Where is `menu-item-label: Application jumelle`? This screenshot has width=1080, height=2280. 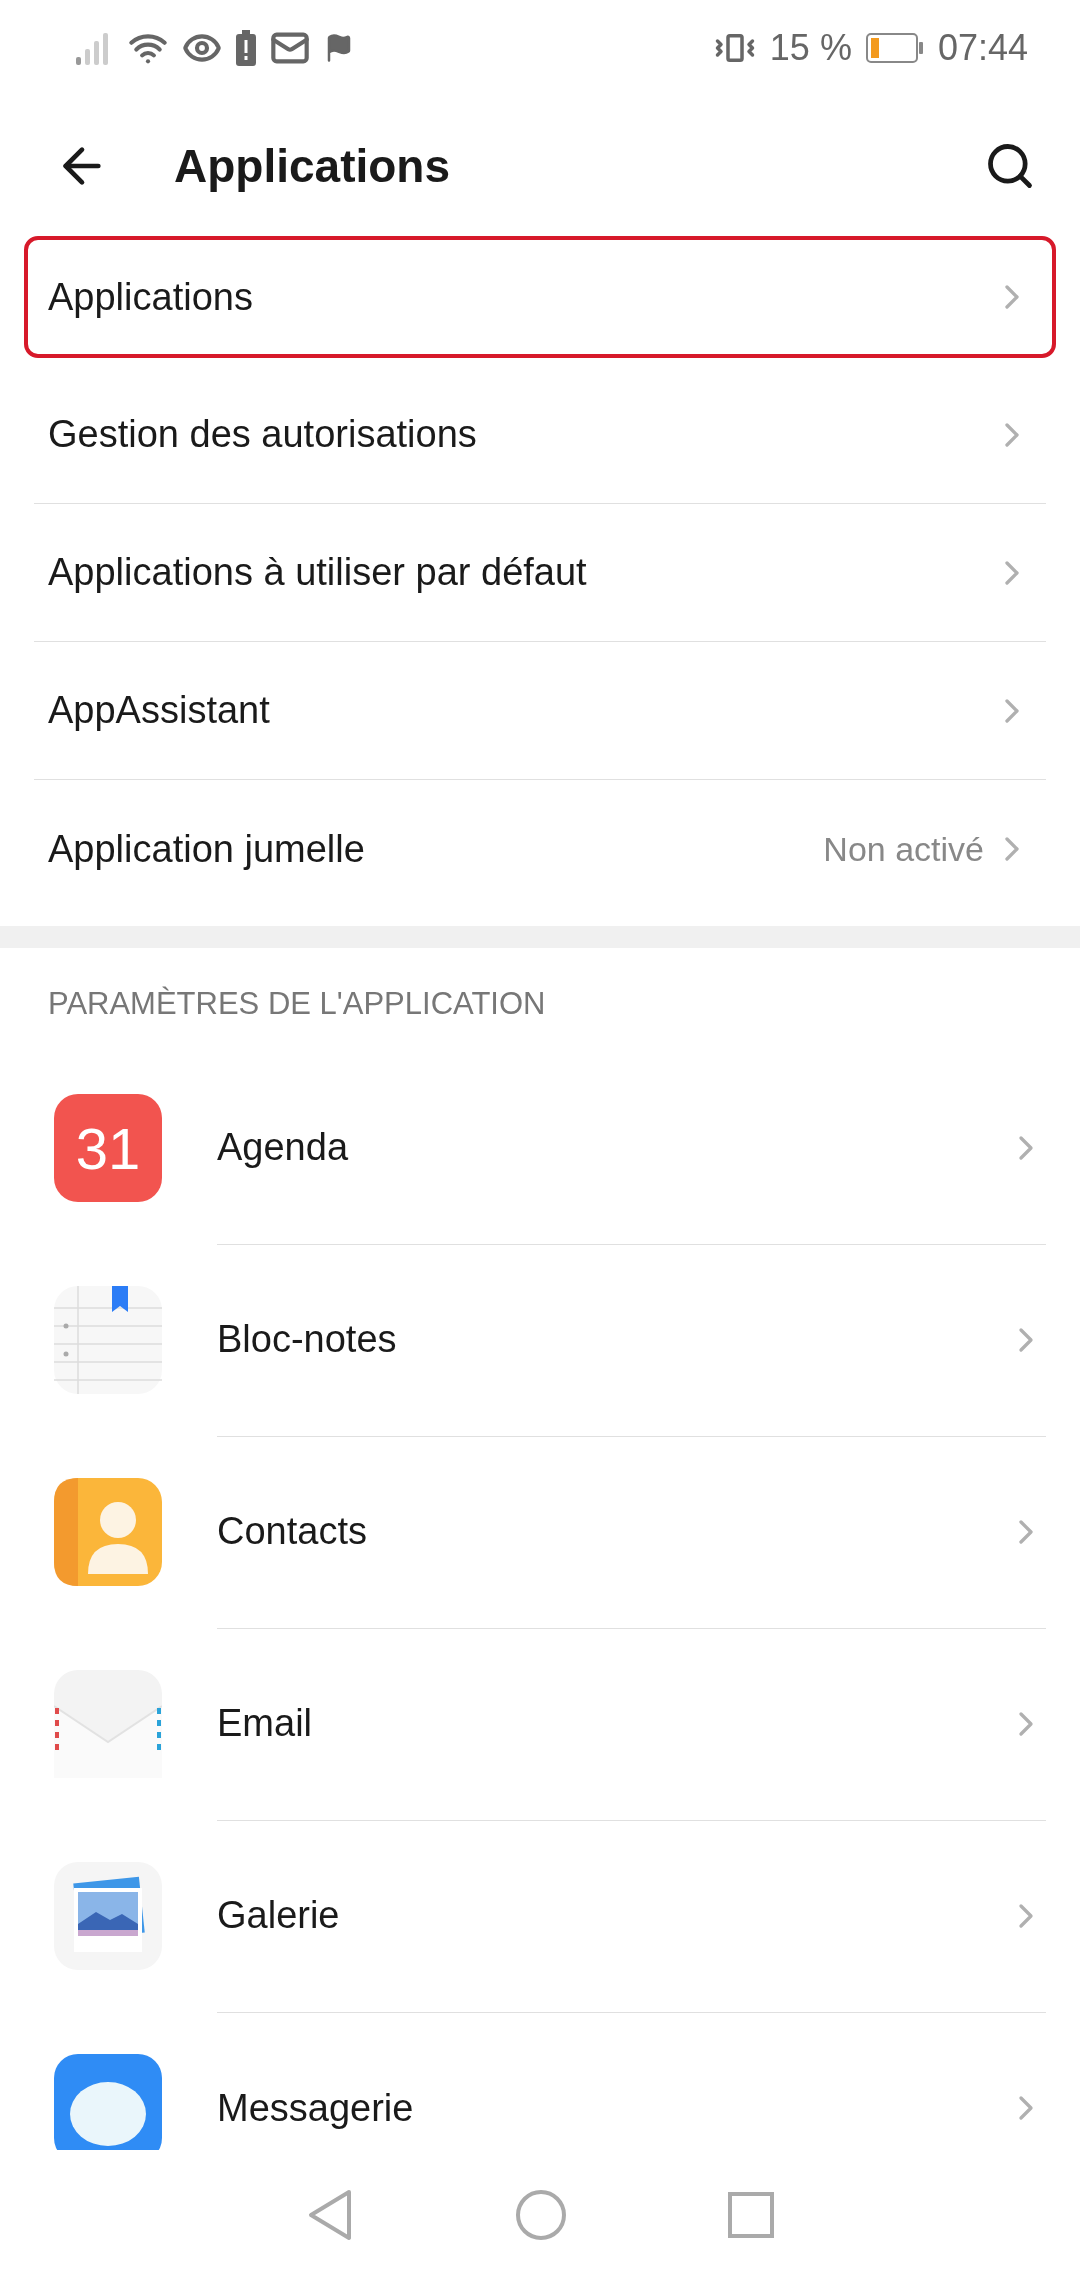 menu-item-label: Application jumelle is located at coordinates (207, 849).